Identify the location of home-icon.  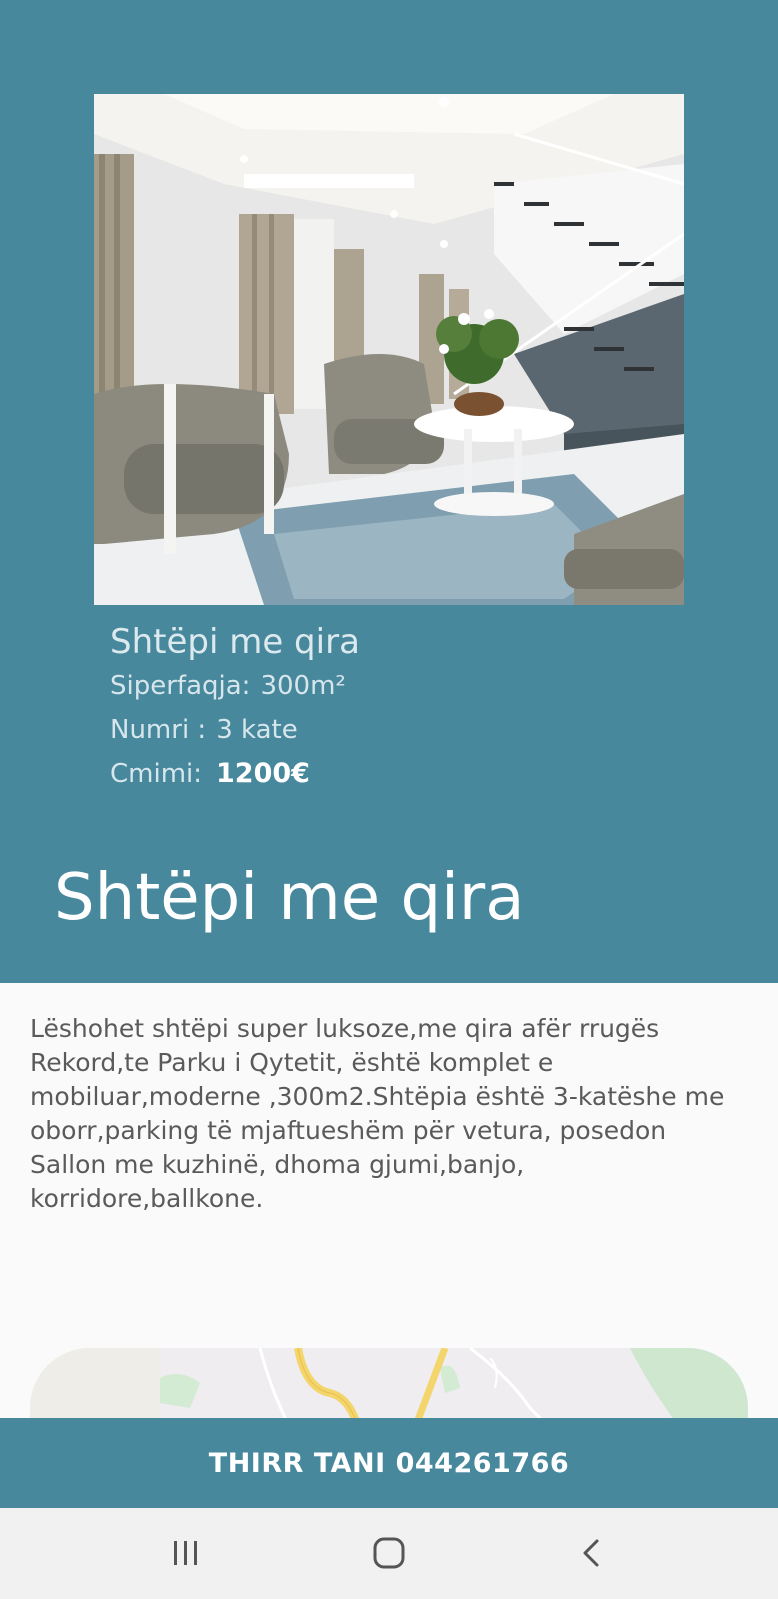
(389, 1553).